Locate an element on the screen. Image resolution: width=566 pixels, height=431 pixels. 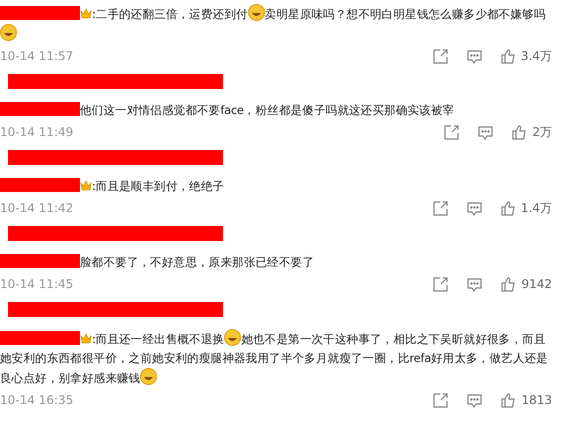
comment-time: 10-14 11:45 is located at coordinates (37, 284).